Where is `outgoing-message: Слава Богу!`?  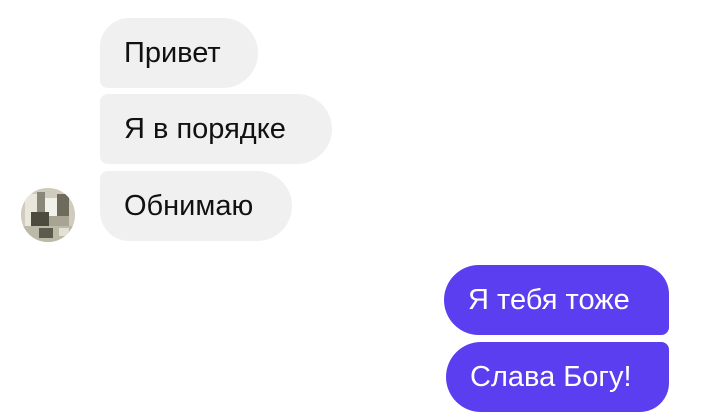 outgoing-message: Слава Богу! is located at coordinates (557, 377).